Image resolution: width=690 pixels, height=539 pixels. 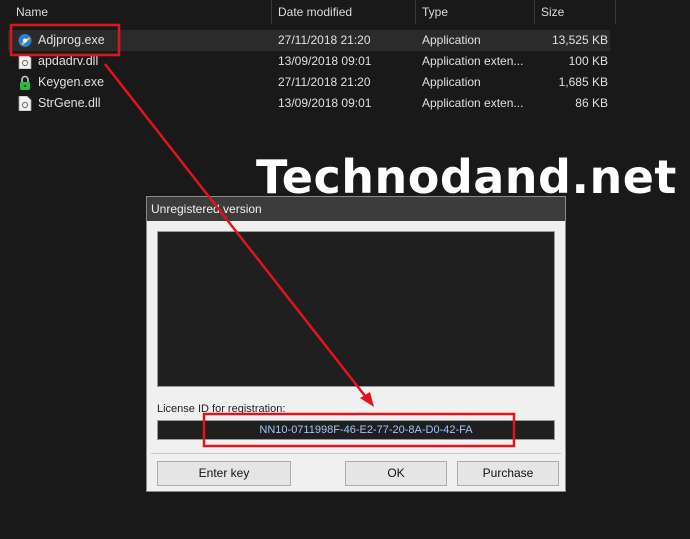 What do you see at coordinates (356, 430) in the screenshot?
I see `license-id-field: NN10-0711998F-46-E2-77-20-8A-D0-42-FA` at bounding box center [356, 430].